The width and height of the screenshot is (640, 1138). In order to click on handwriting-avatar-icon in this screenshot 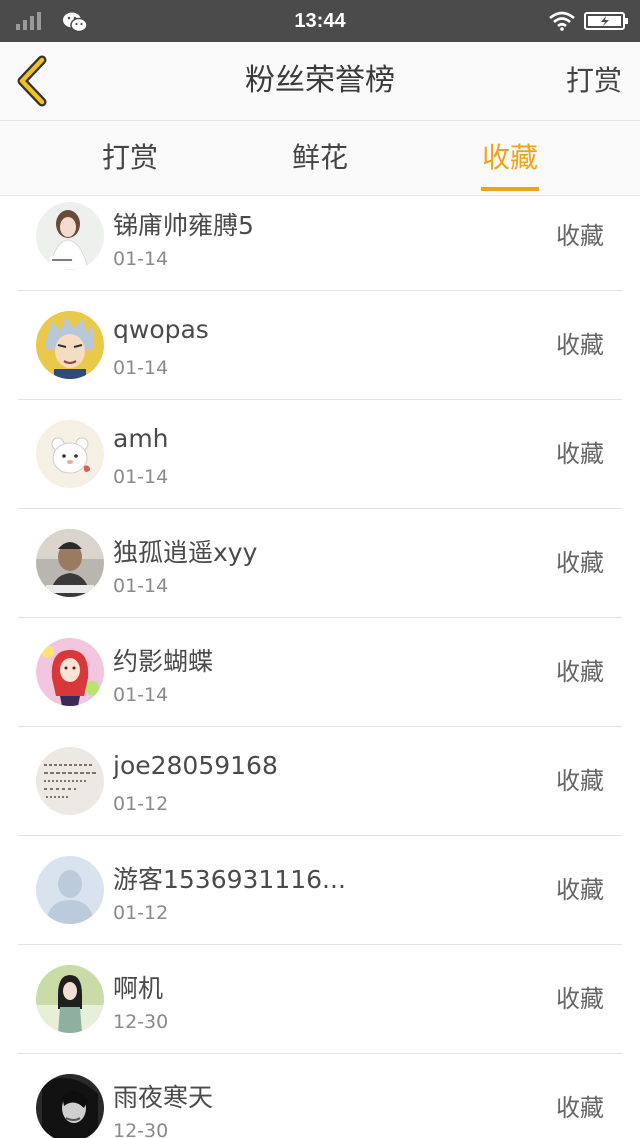, I will do `click(70, 781)`.